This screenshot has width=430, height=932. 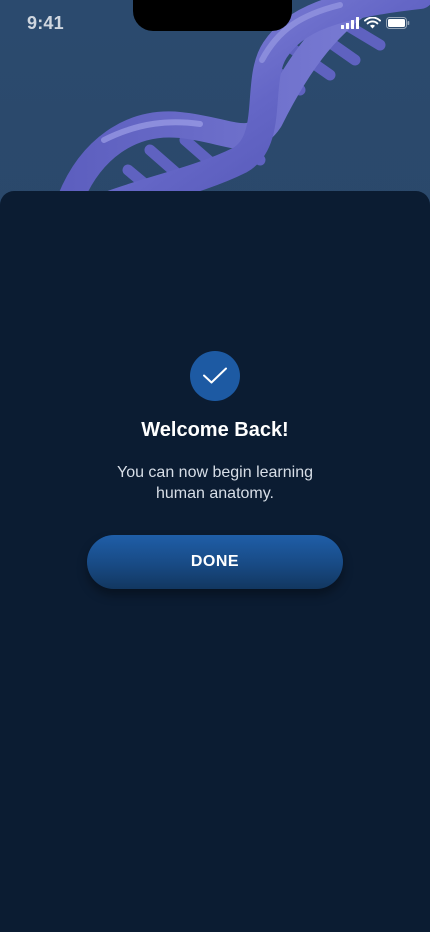 What do you see at coordinates (215, 25) in the screenshot?
I see `status-bar: 9:41` at bounding box center [215, 25].